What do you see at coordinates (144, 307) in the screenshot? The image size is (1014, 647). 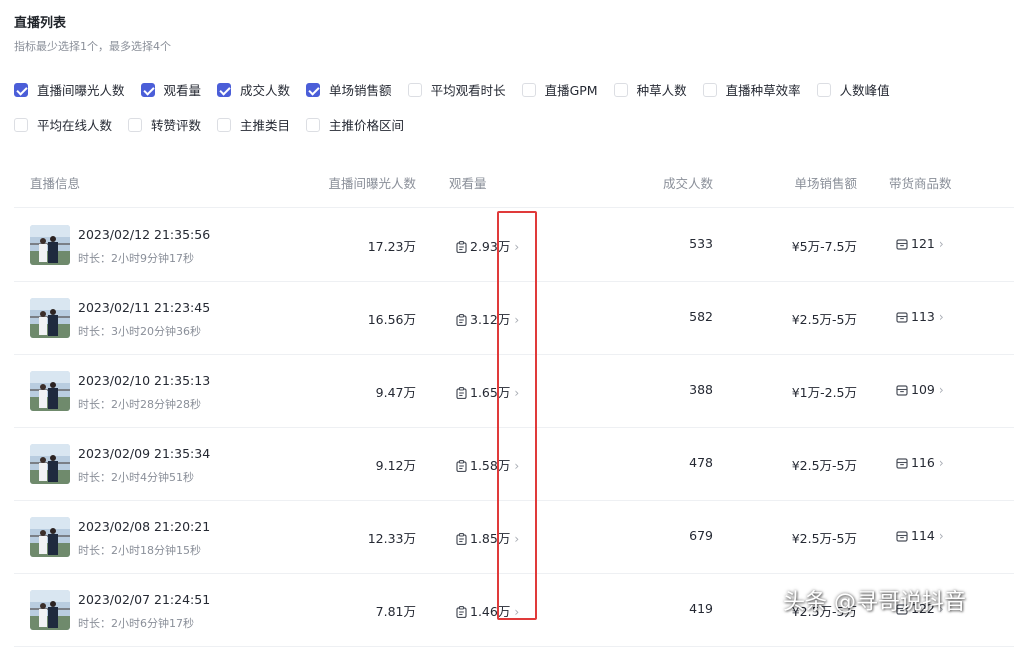 I see `live-start-time: 2023/02/11 21:23:45` at bounding box center [144, 307].